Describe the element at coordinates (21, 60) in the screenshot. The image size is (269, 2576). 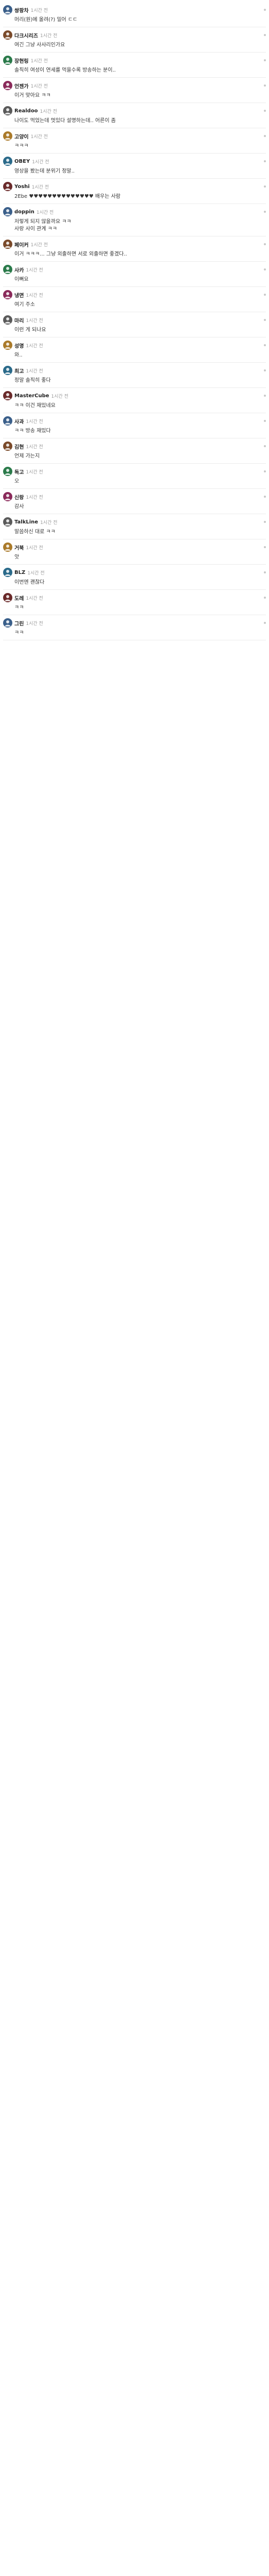
I see `comment-nickname: 장현링` at that location.